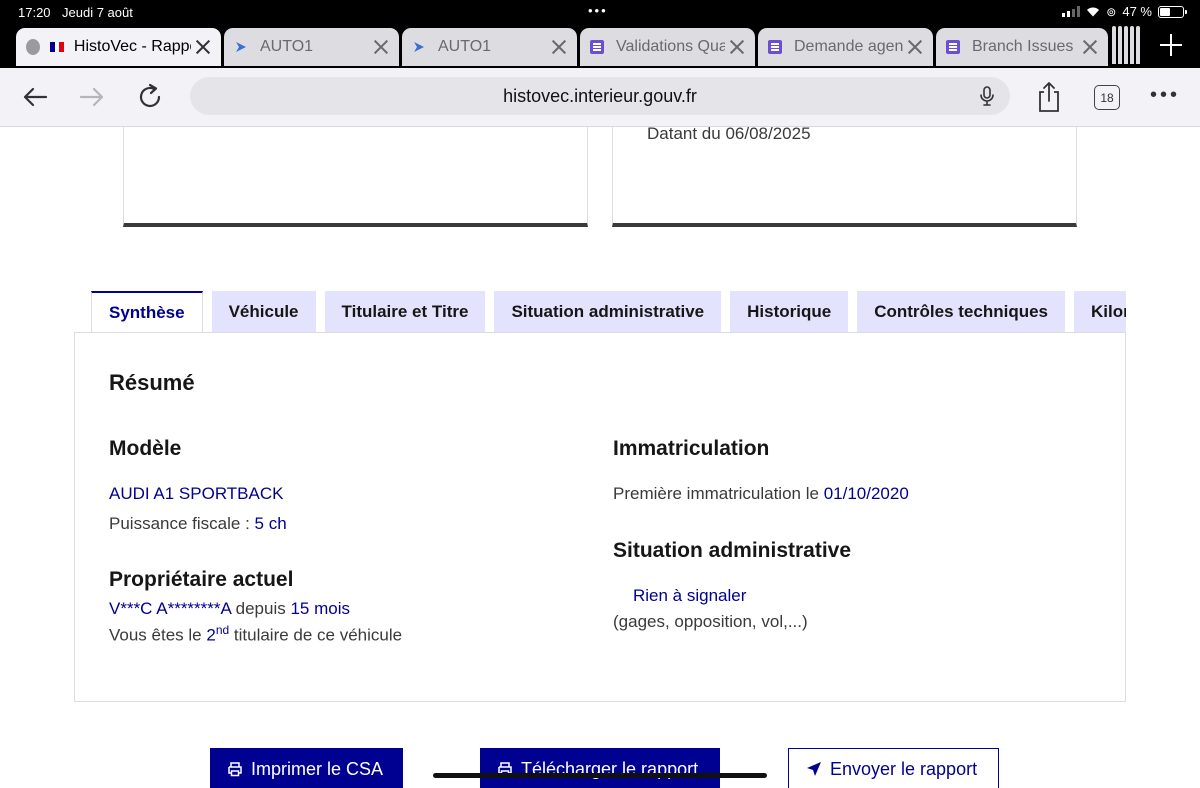  I want to click on registration-heading: Immatriculation, so click(691, 448).